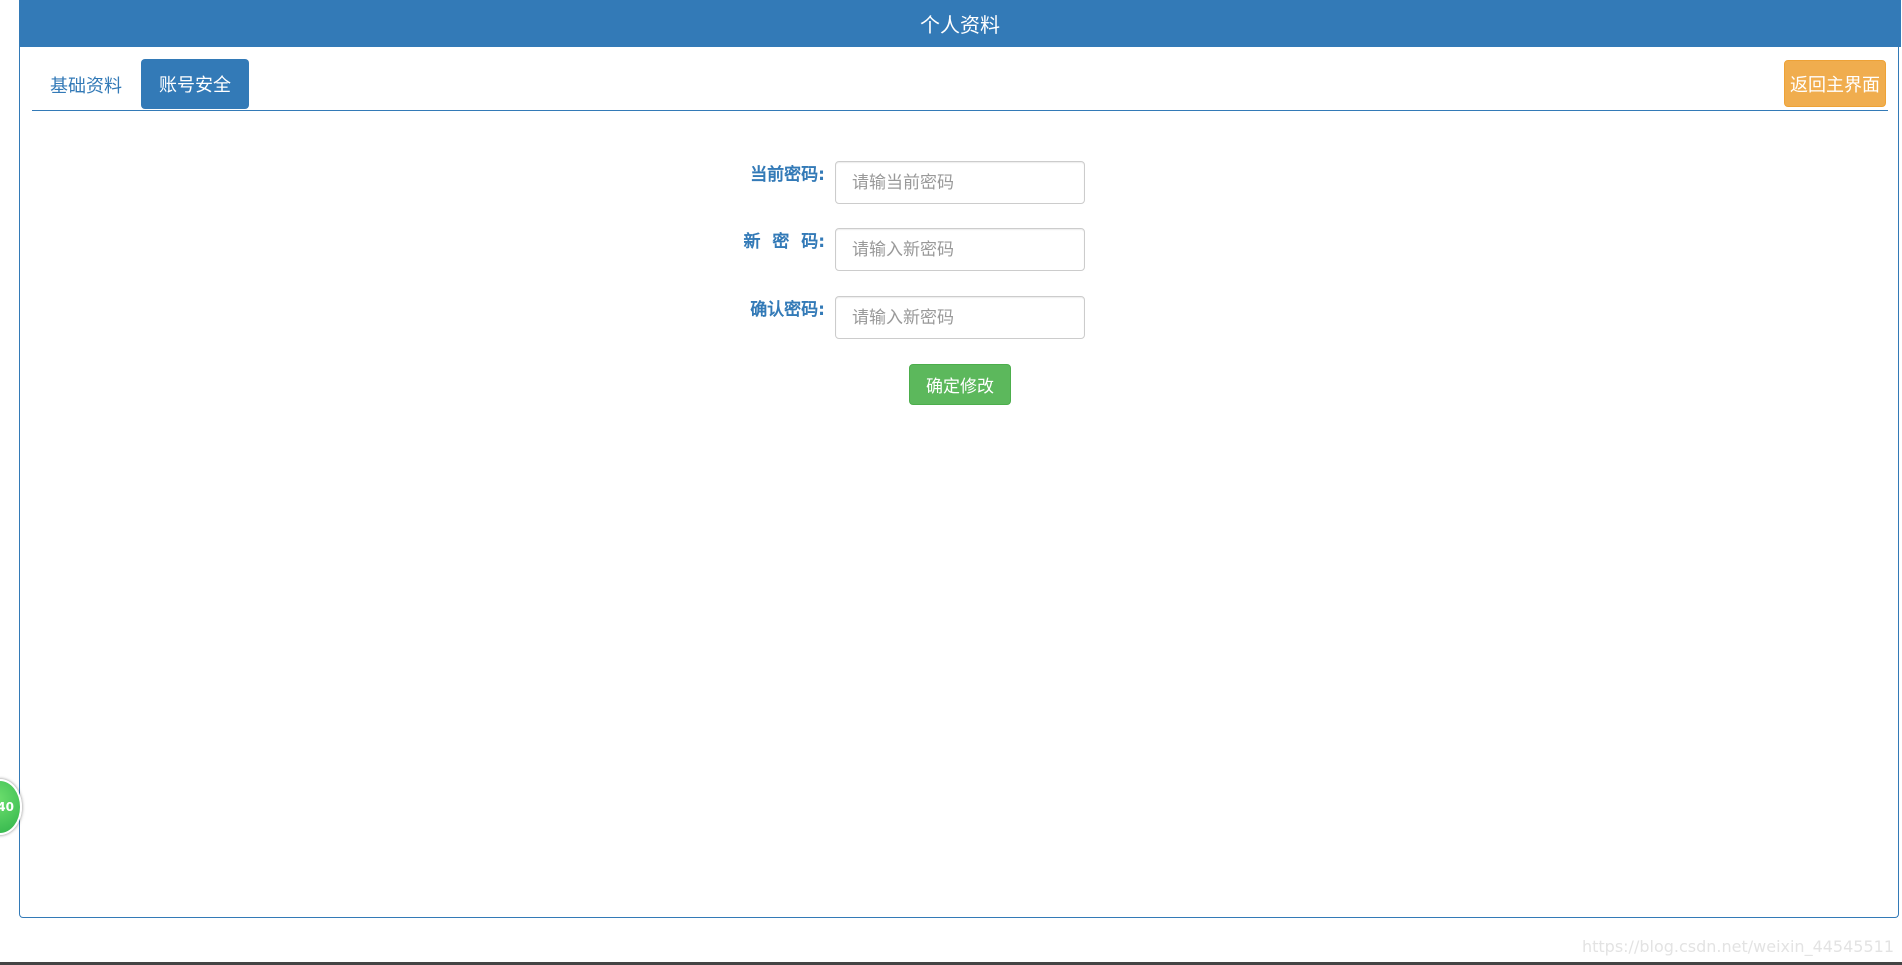  I want to click on new-password-label: 新 密 码:, so click(784, 242).